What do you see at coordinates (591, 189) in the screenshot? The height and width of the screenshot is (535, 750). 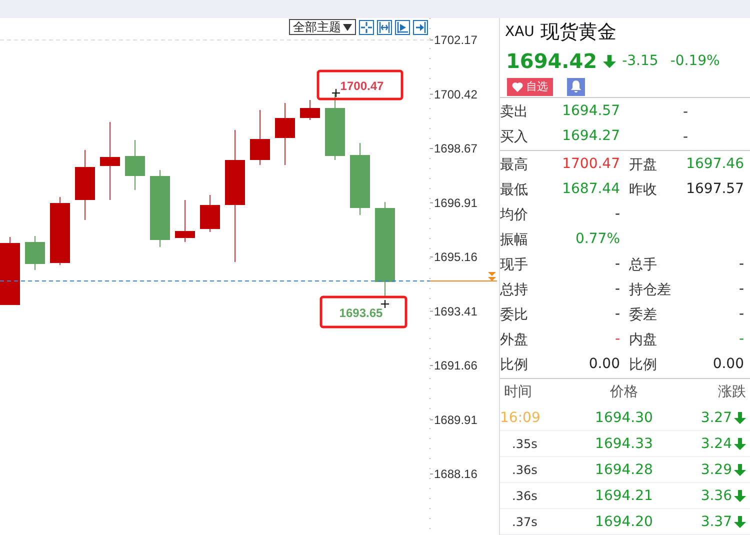 I see `field-value: 1687.44` at bounding box center [591, 189].